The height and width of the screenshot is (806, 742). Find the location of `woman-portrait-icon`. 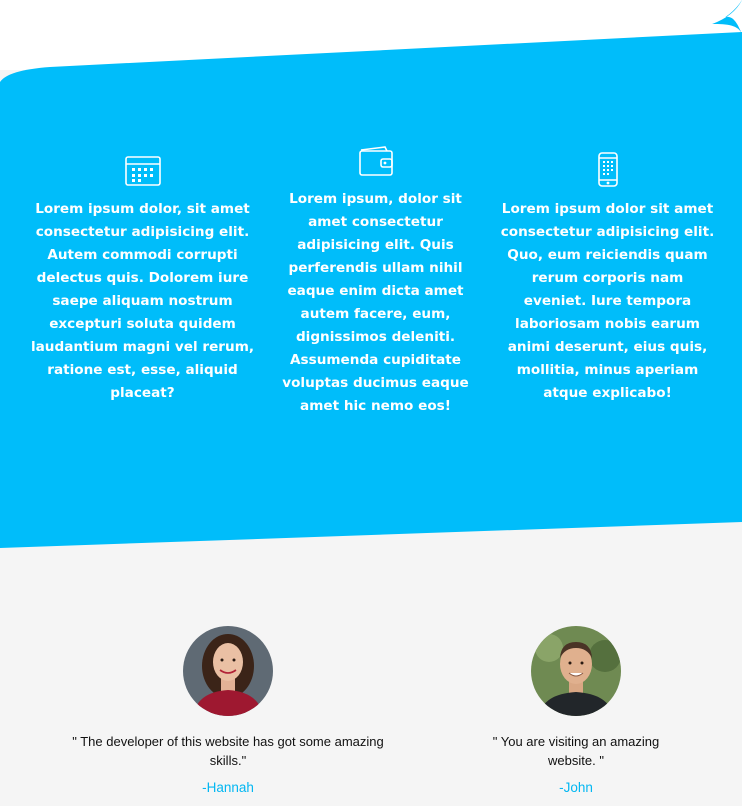

woman-portrait-icon is located at coordinates (228, 671).